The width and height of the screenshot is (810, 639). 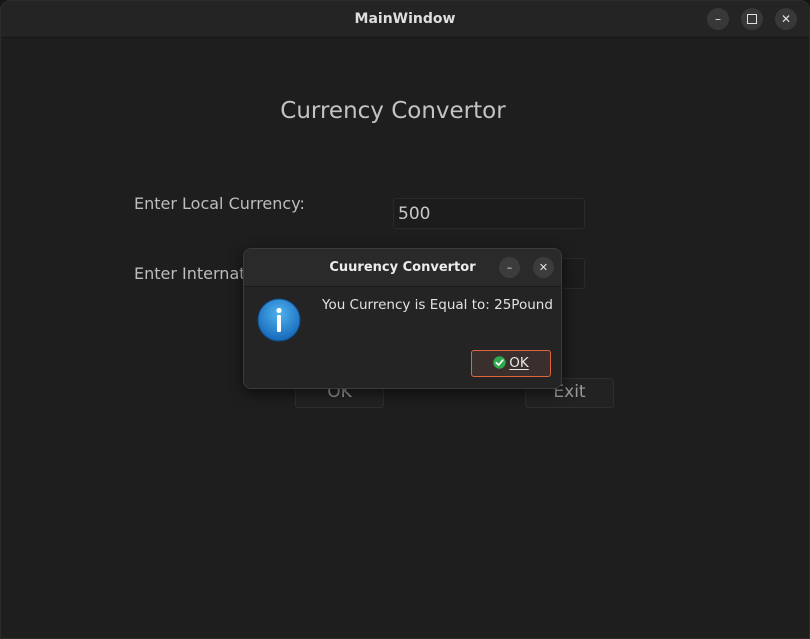 I want to click on dialog-message: You Currency is Equal to: 25Pound, so click(x=437, y=305).